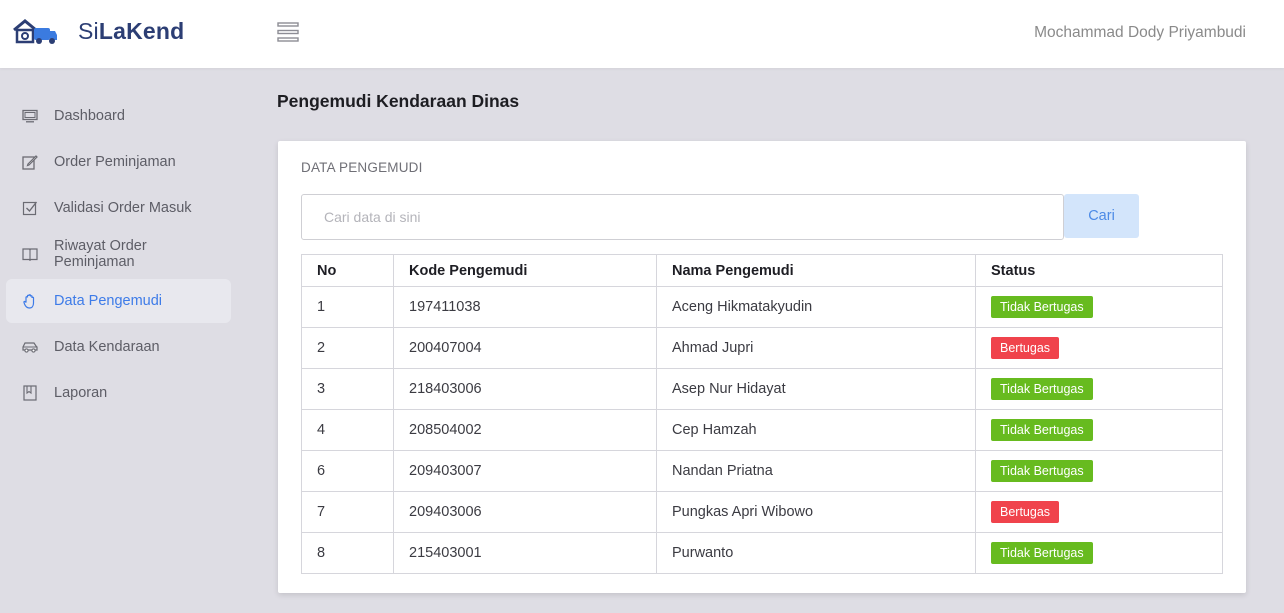  What do you see at coordinates (30, 254) in the screenshot?
I see `book-icon` at bounding box center [30, 254].